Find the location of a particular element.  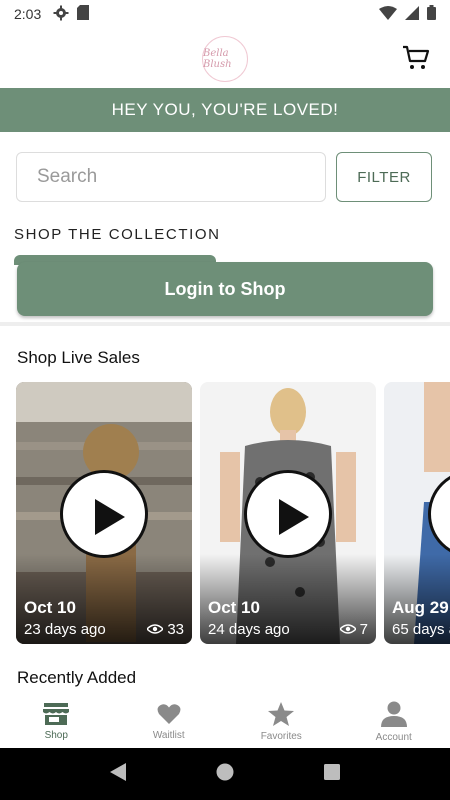

nav-item-waitlist: Waitlist is located at coordinates (169, 722).